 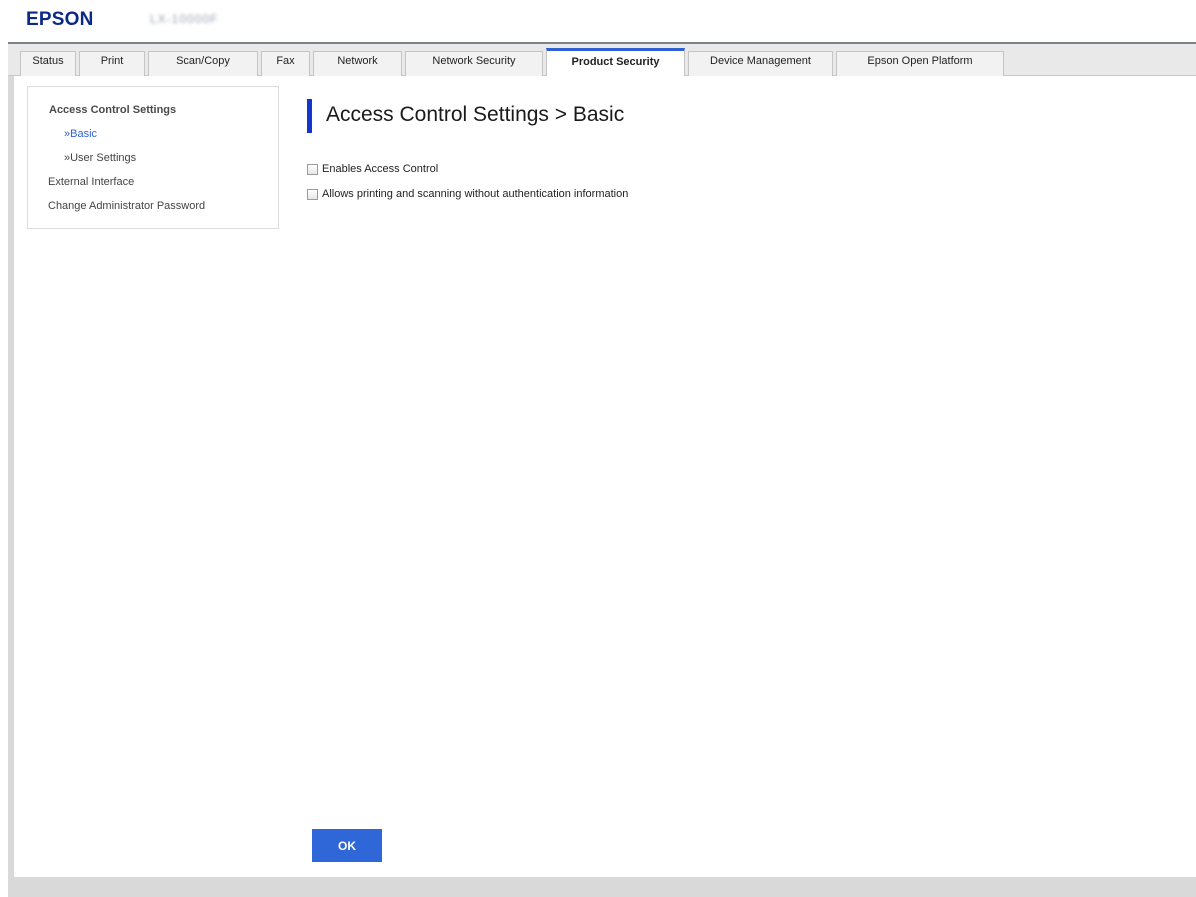 What do you see at coordinates (312, 169) in the screenshot?
I see `enables-access-control-checkbox` at bounding box center [312, 169].